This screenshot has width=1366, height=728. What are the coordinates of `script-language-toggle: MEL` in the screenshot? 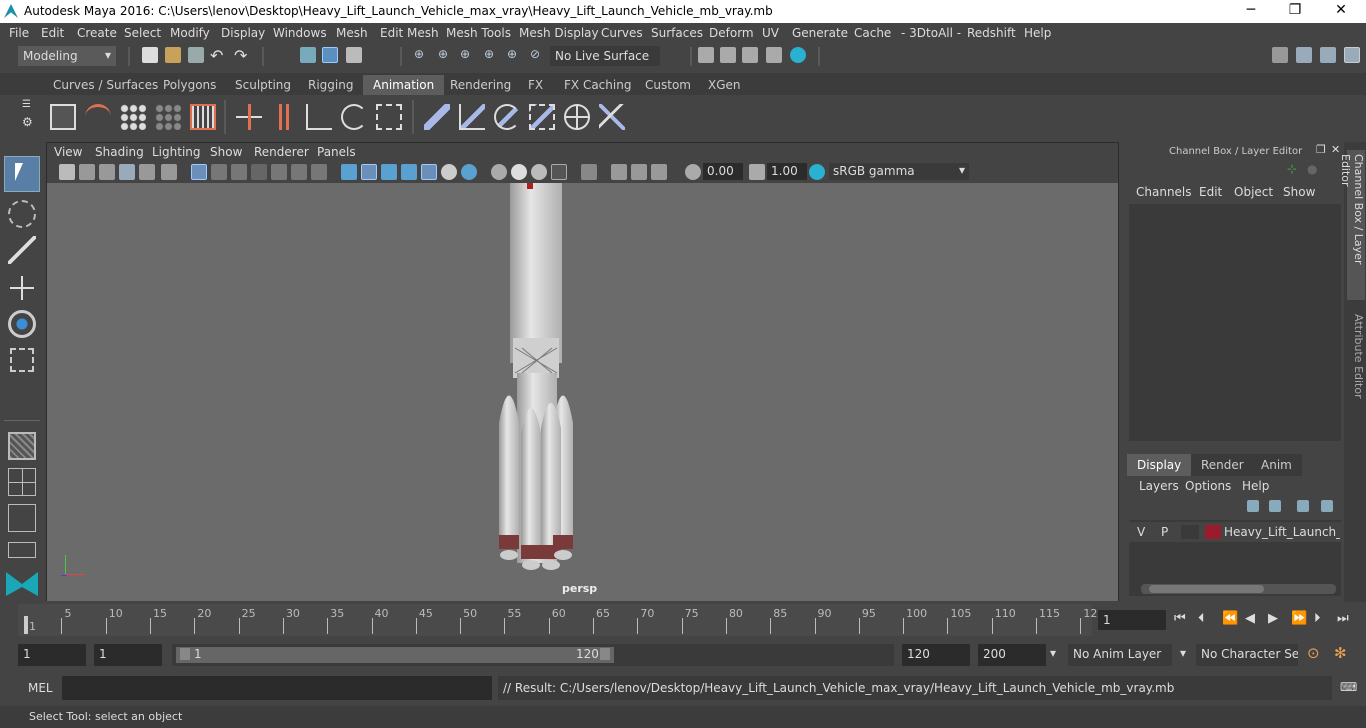 It's located at (40, 688).